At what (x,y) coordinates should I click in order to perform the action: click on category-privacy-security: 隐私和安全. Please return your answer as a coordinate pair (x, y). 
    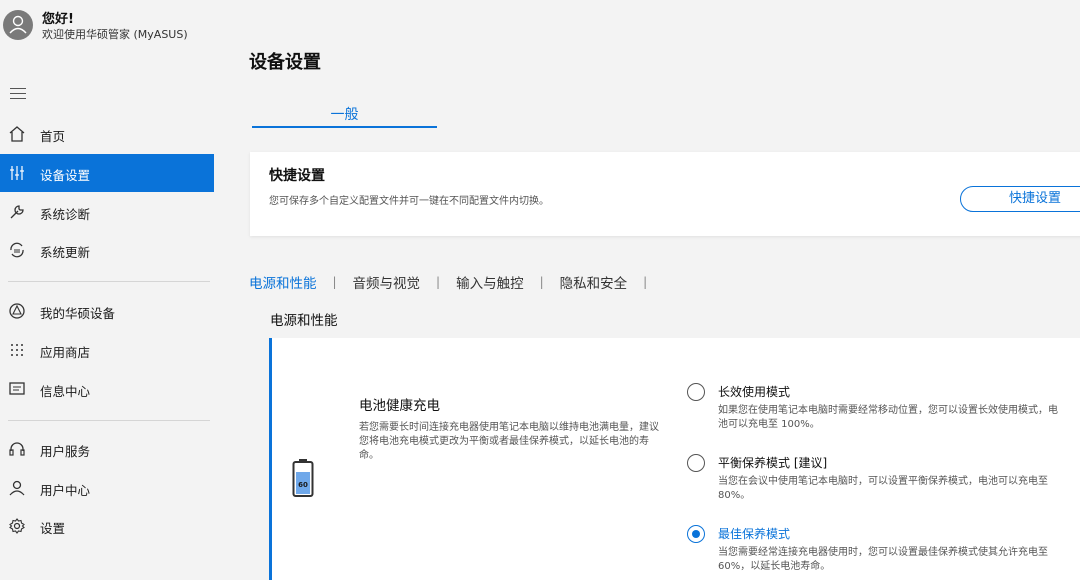
    Looking at the image, I should click on (594, 282).